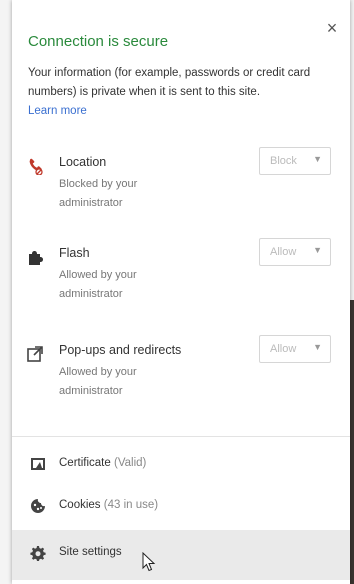 This screenshot has height=584, width=354. I want to click on permission-name: Flash, so click(74, 253).